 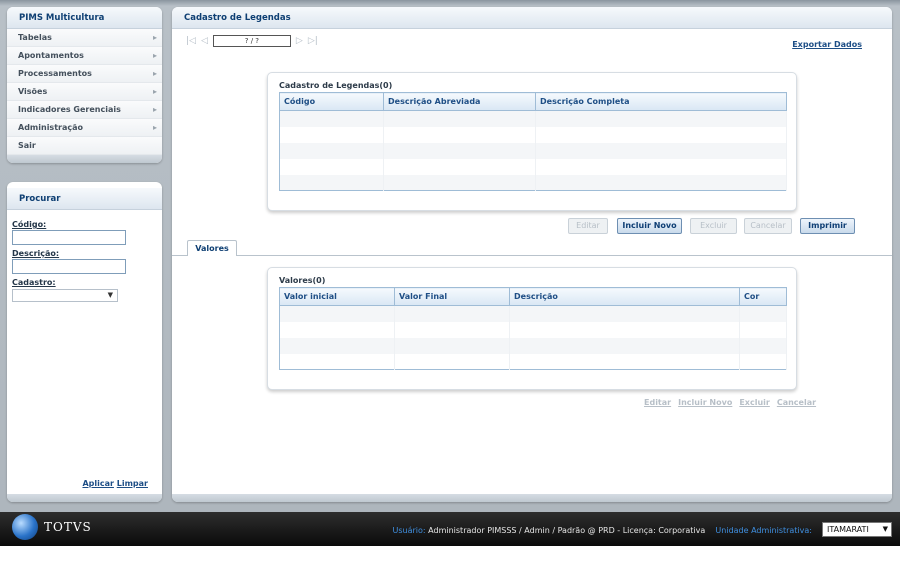 What do you see at coordinates (36, 253) in the screenshot?
I see `descricao-label: Descrição:` at bounding box center [36, 253].